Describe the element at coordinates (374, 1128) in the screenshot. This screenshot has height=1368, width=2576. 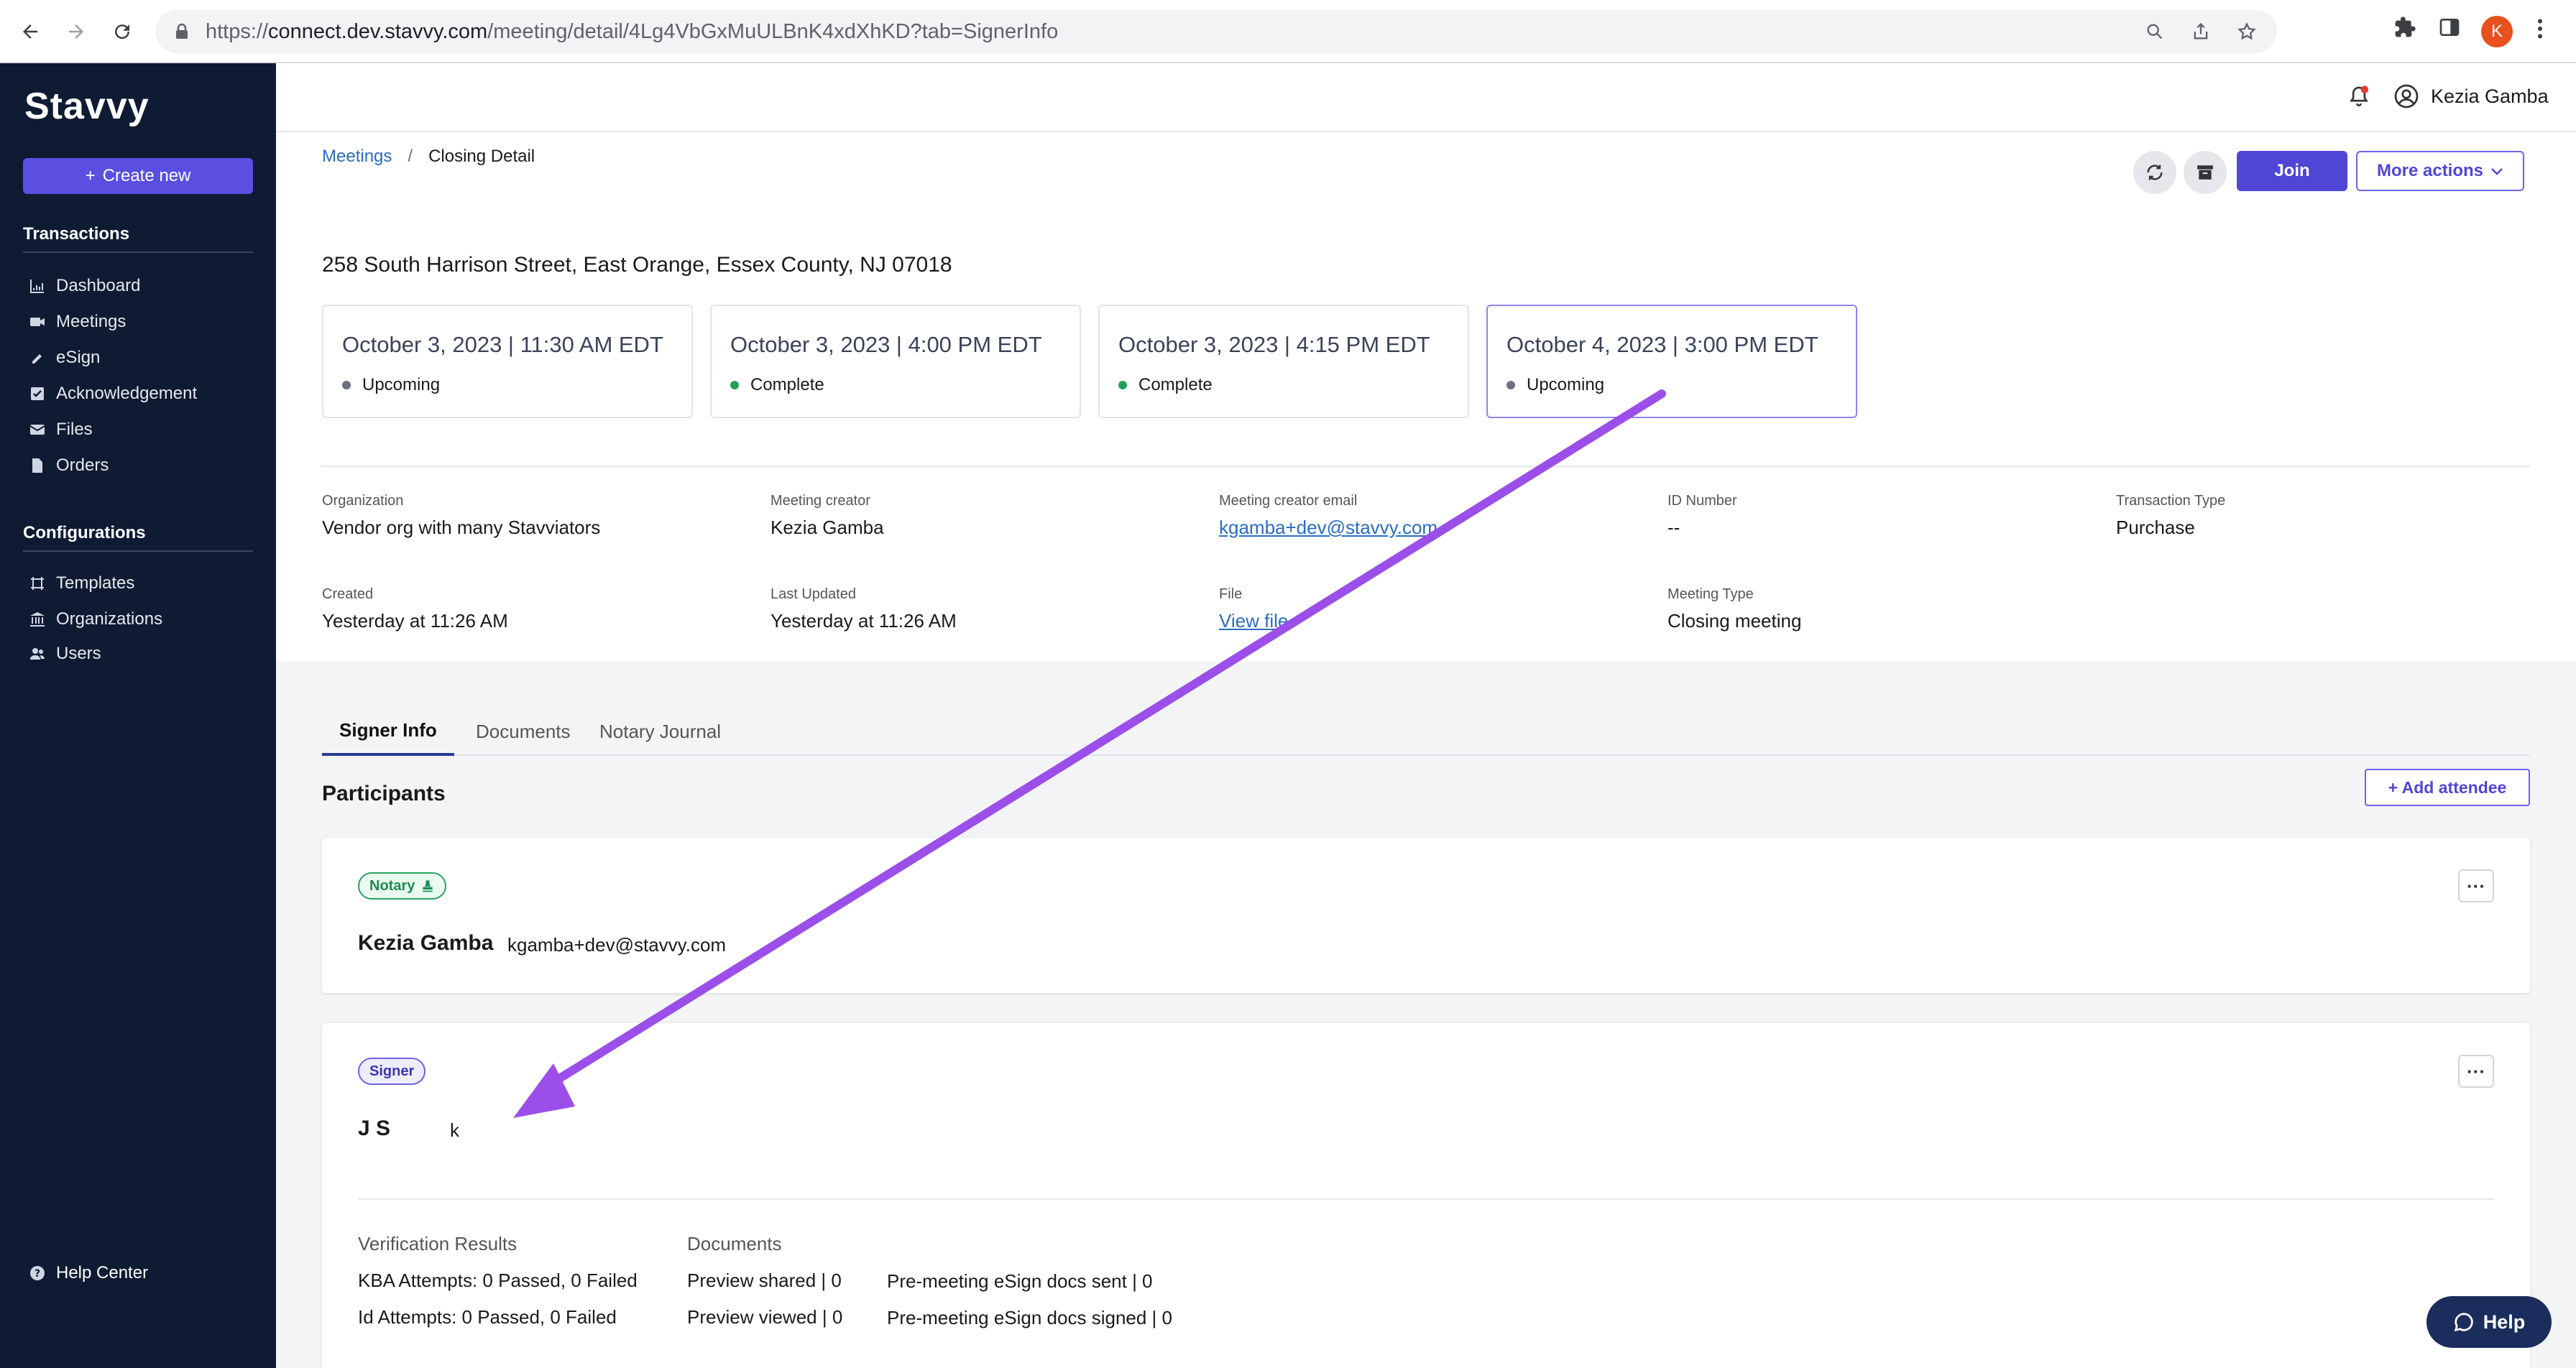
I see `participant-name: J S` at that location.